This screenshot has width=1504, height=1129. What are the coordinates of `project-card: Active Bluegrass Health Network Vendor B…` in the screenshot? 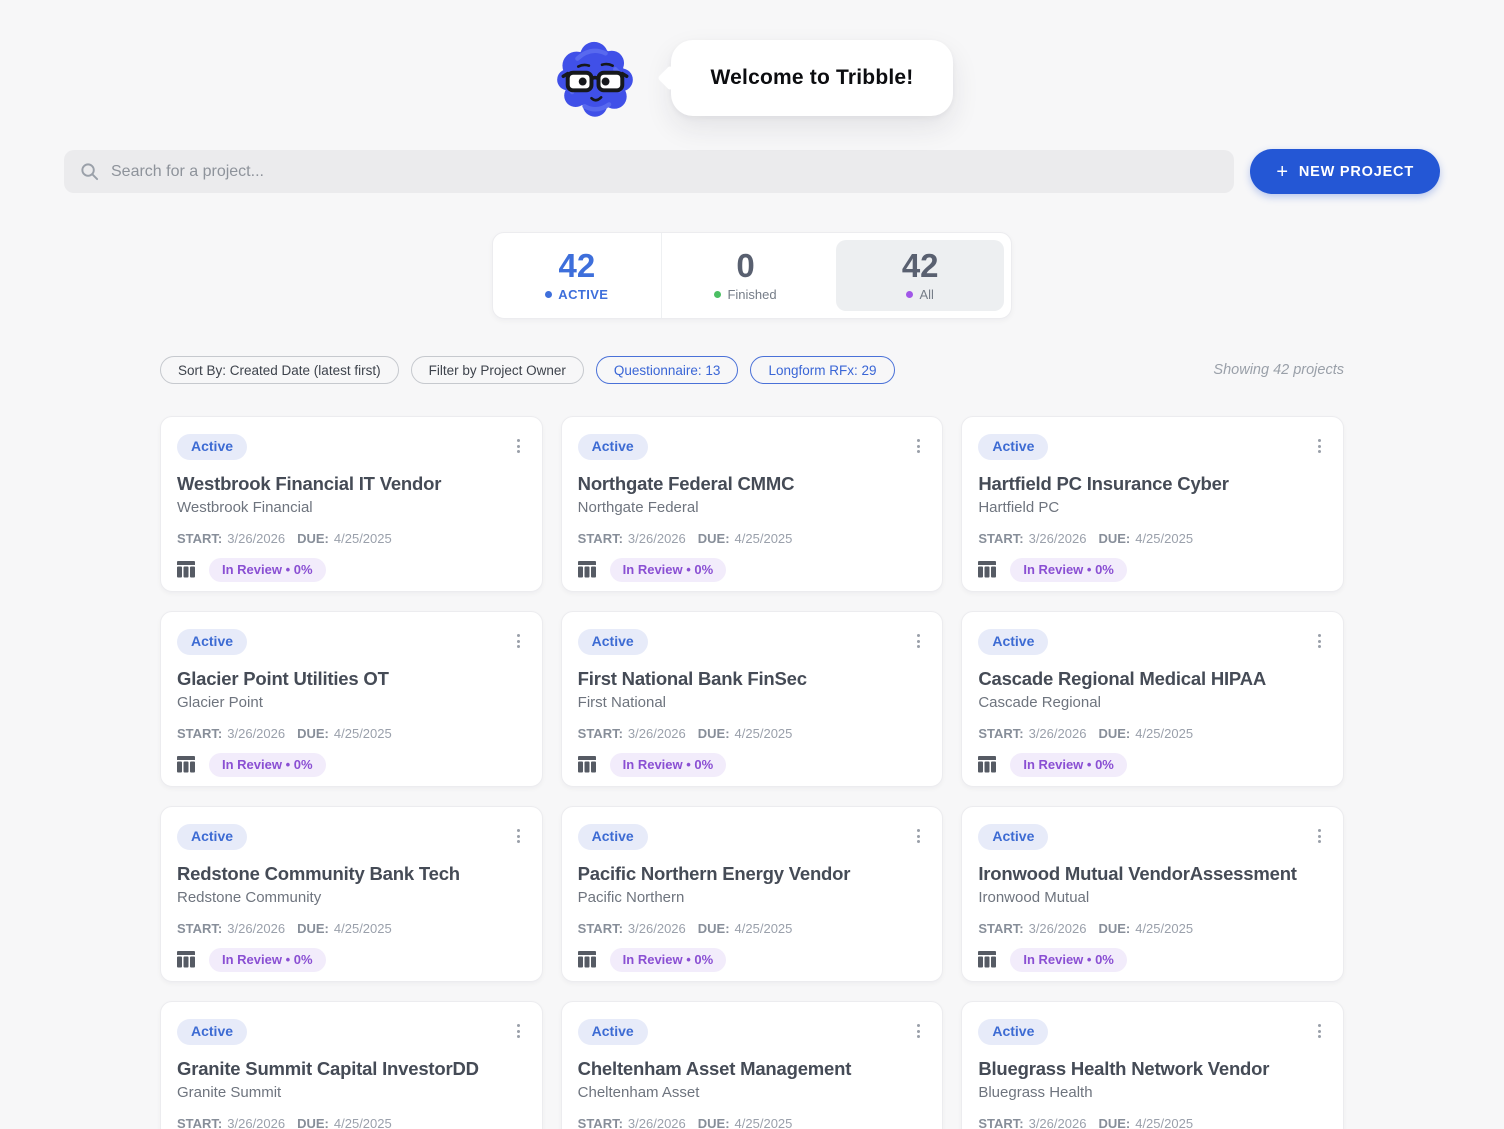 It's located at (1152, 1065).